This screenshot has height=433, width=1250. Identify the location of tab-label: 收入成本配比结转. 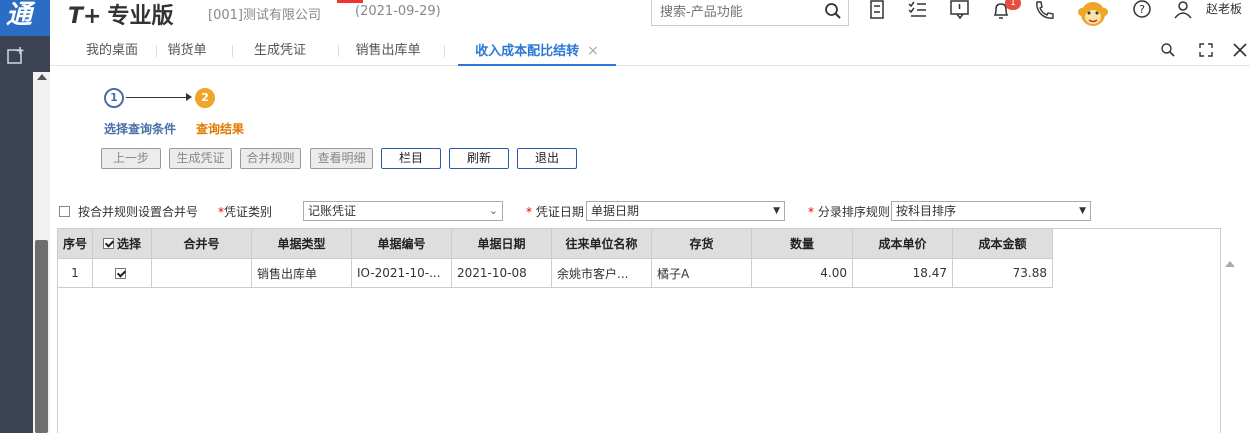
(527, 51).